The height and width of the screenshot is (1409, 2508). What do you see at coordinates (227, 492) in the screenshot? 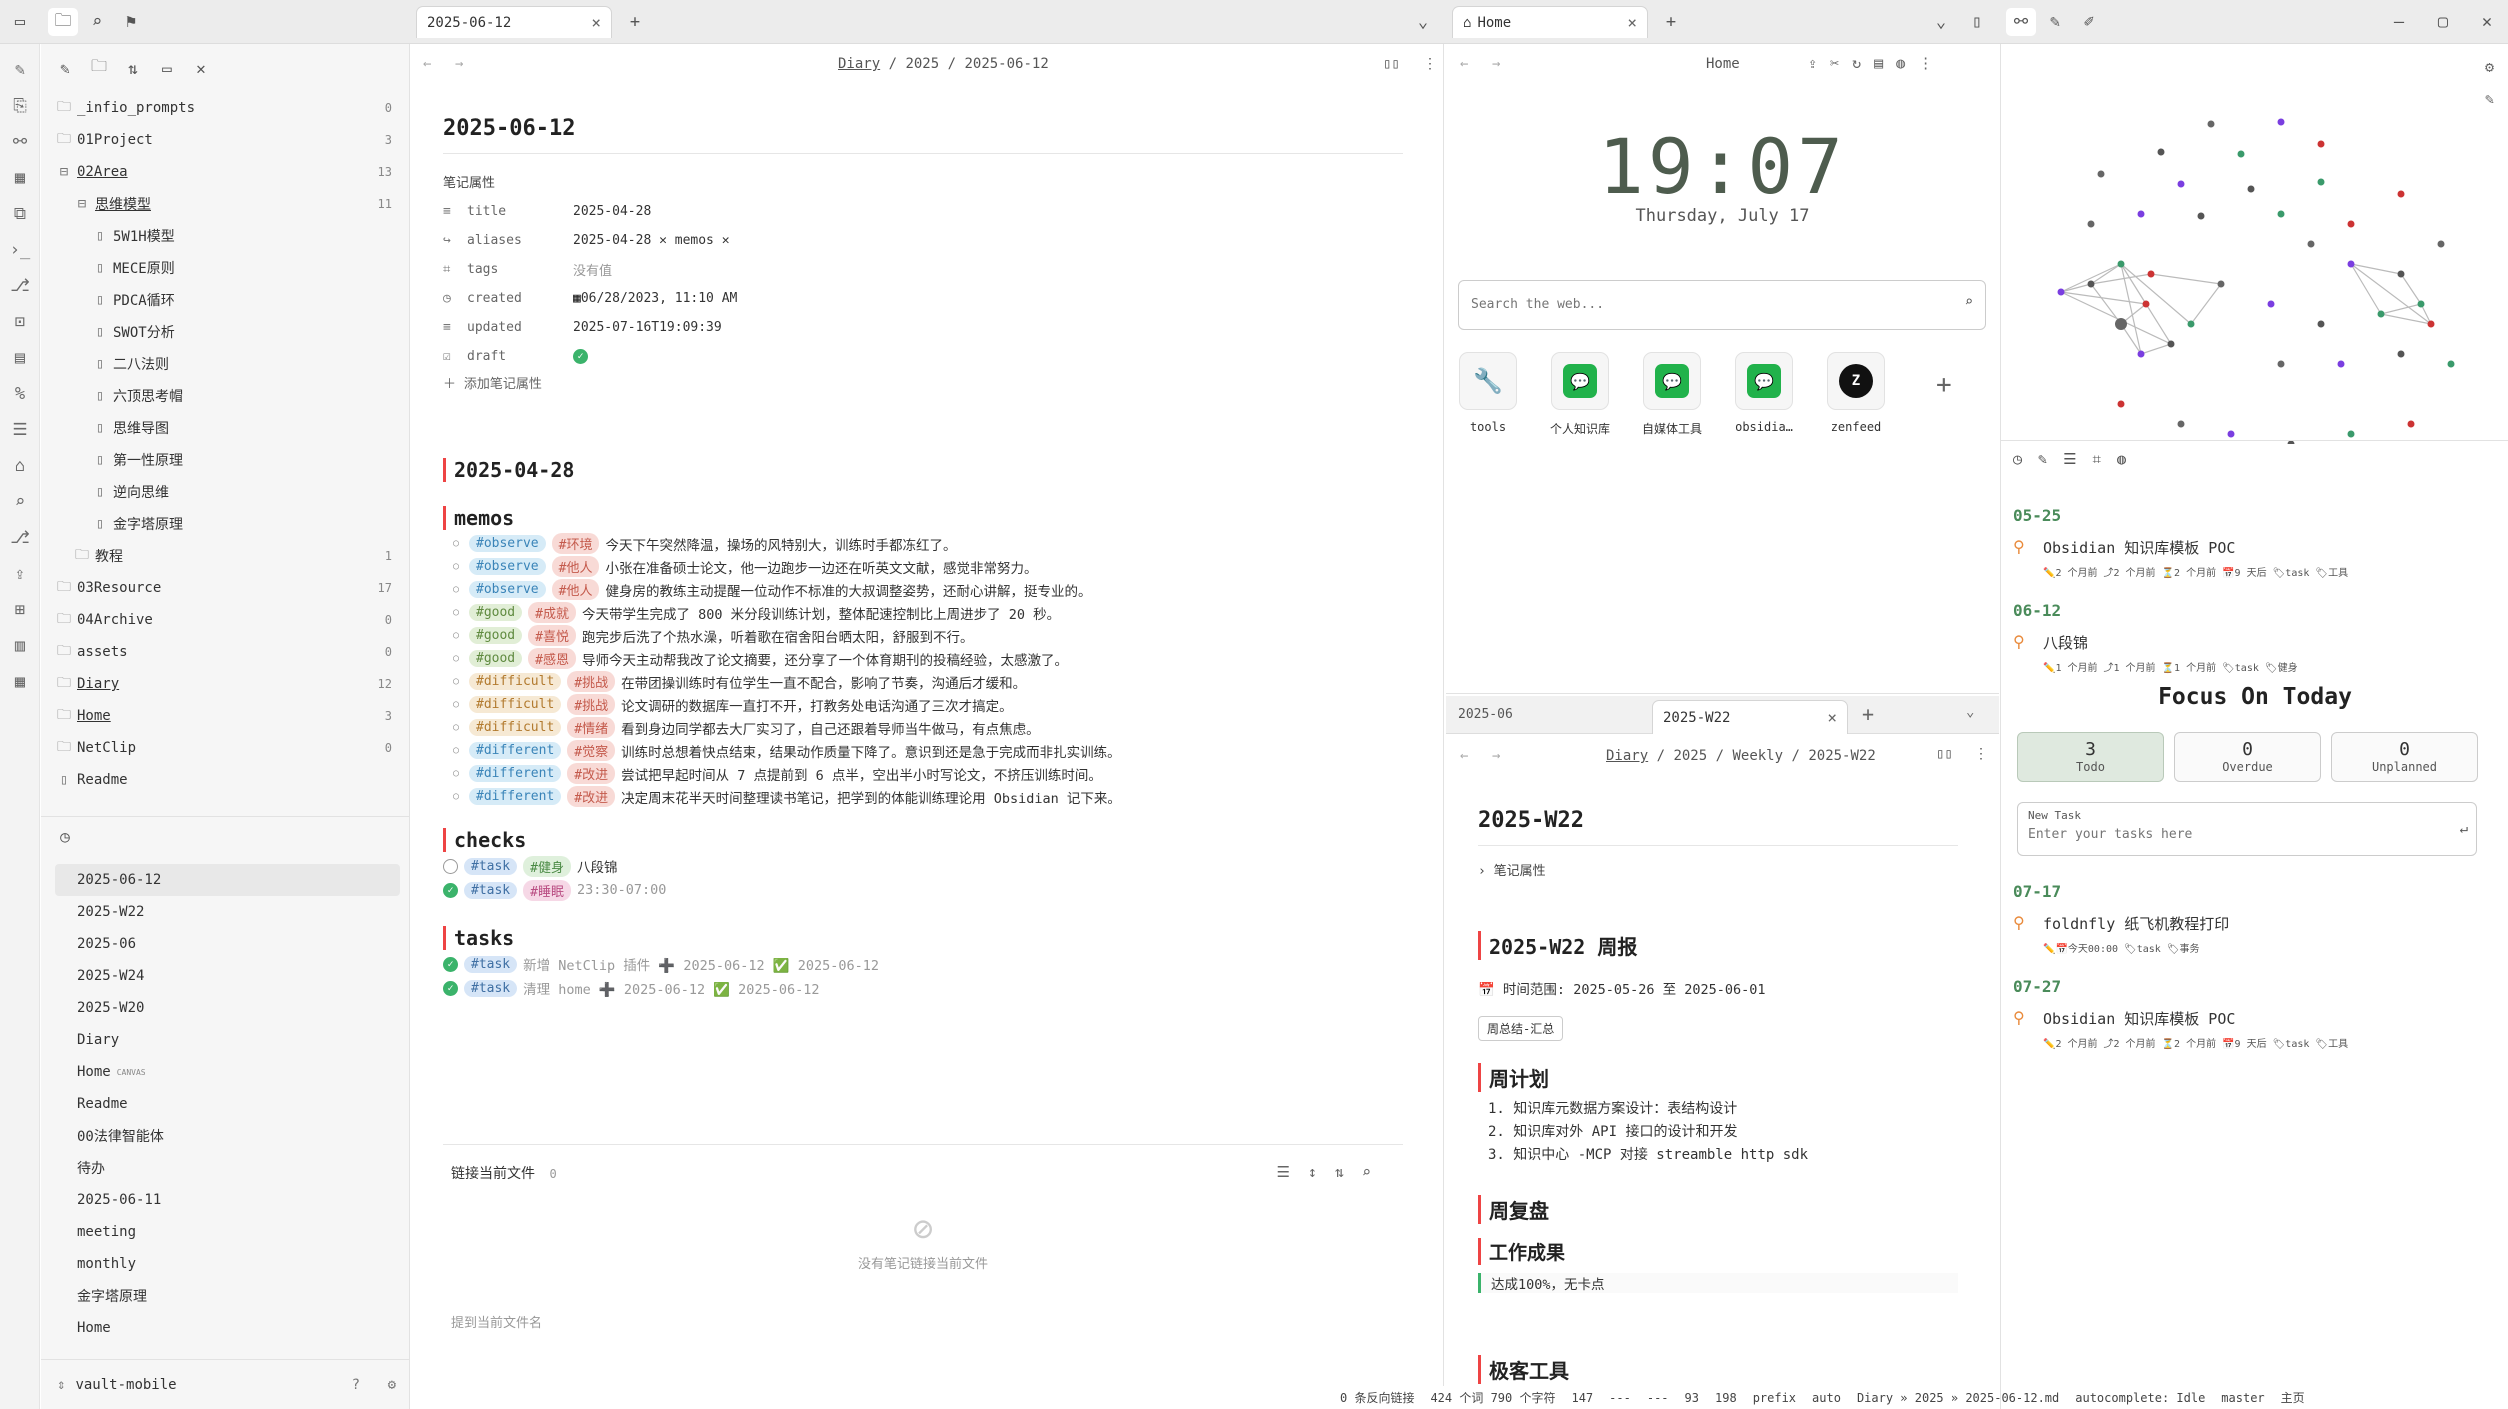
I see `tree-item: ▯ 逆向思维` at bounding box center [227, 492].